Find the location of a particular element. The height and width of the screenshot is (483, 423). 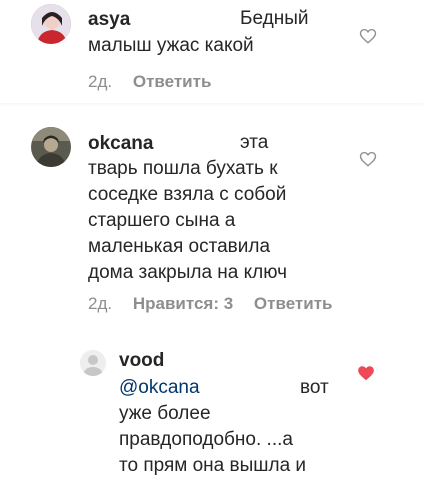

section-divider is located at coordinates (211, 105).